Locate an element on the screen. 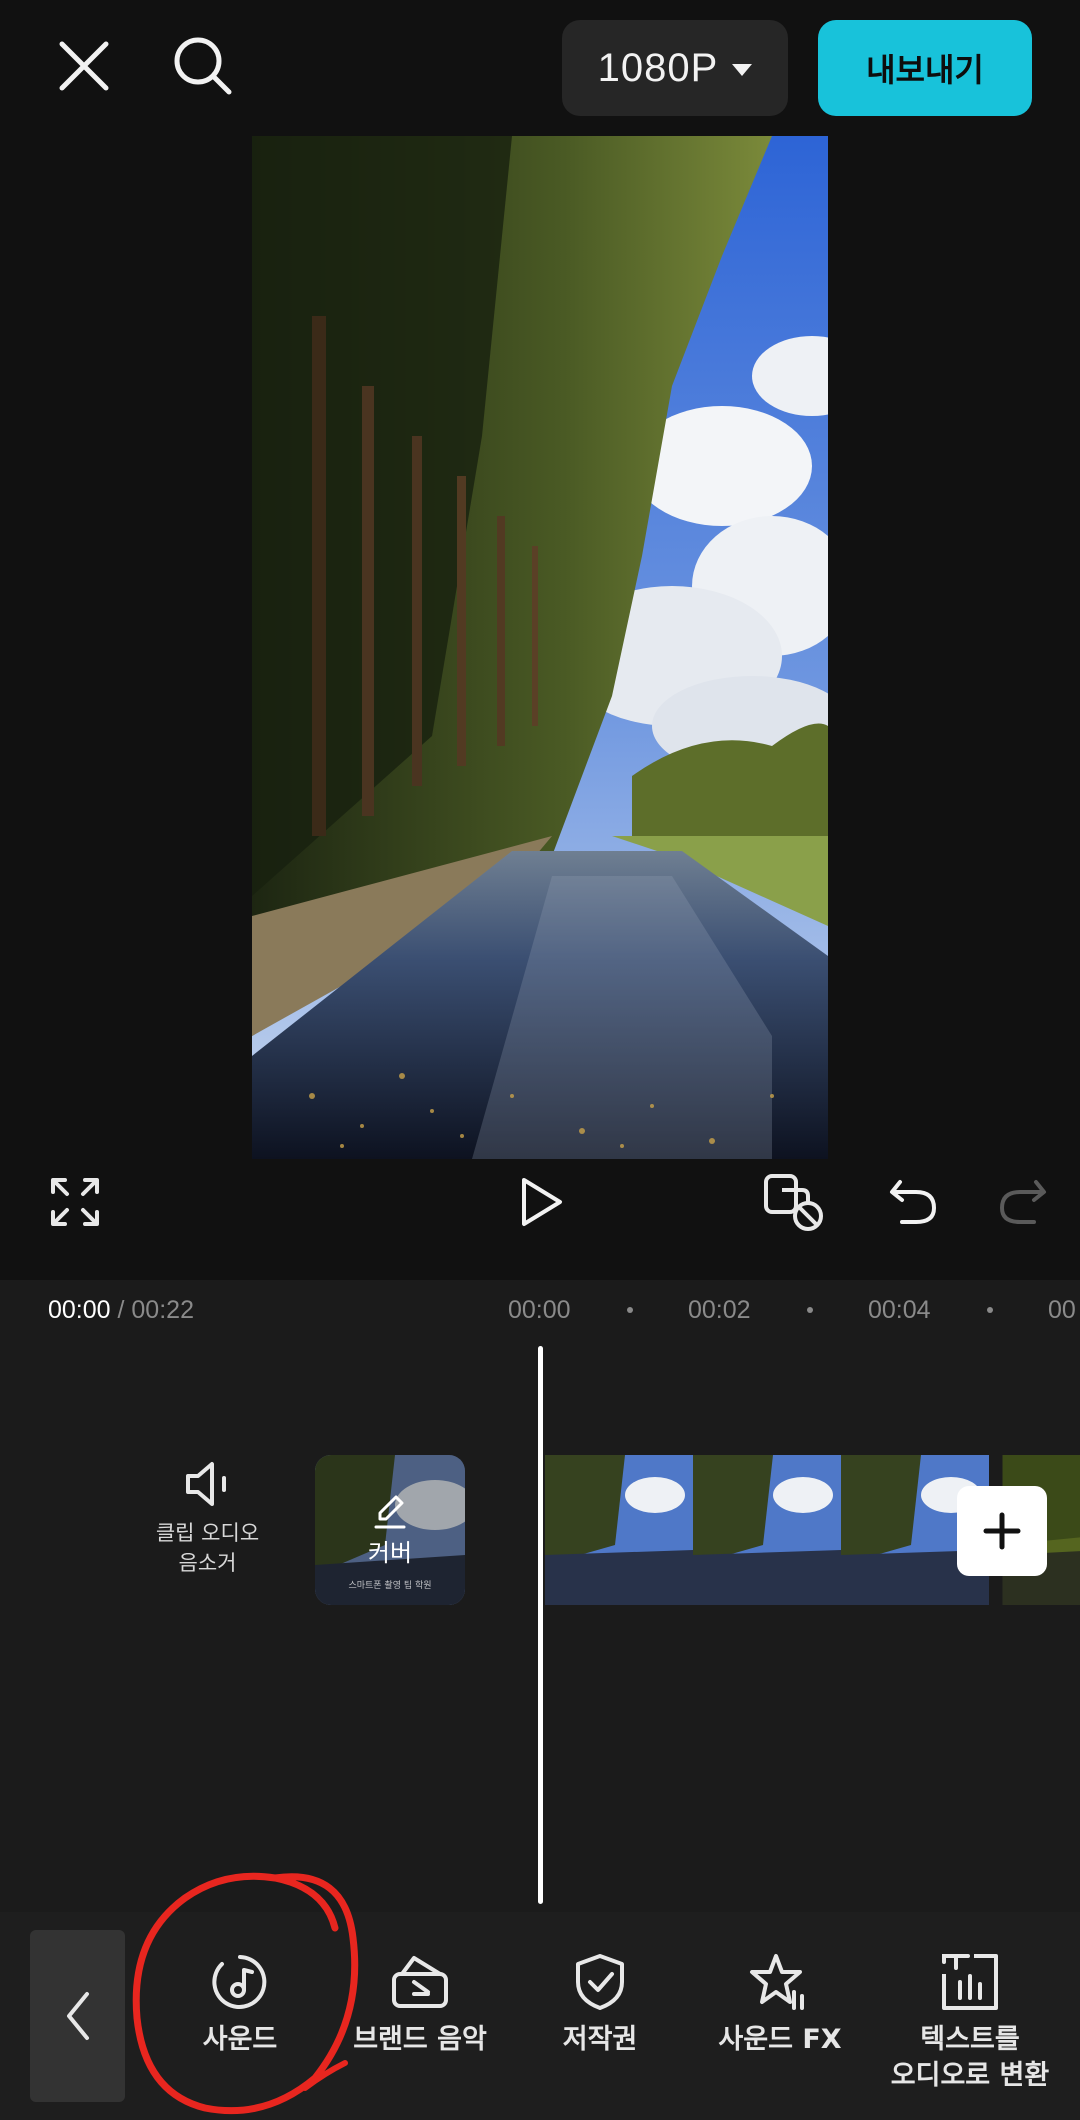 The height and width of the screenshot is (2120, 1080). total-time: 00:22 is located at coordinates (162, 1310).